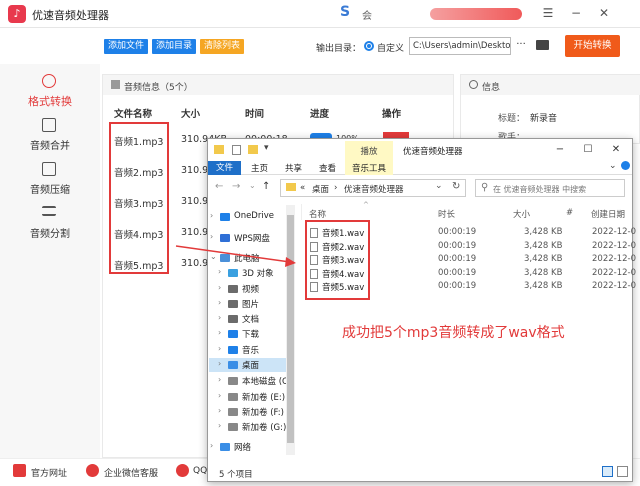 The width and height of the screenshot is (640, 486). I want to click on minimize-icon: −, so click(576, 13).